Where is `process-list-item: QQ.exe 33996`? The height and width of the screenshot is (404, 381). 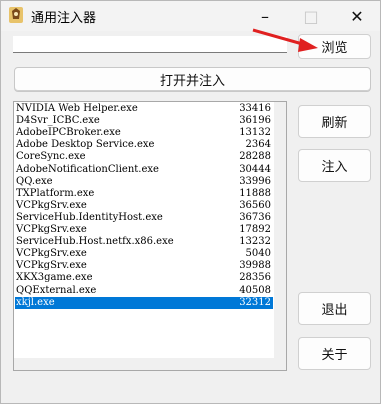 process-list-item: QQ.exe 33996 is located at coordinates (144, 182).